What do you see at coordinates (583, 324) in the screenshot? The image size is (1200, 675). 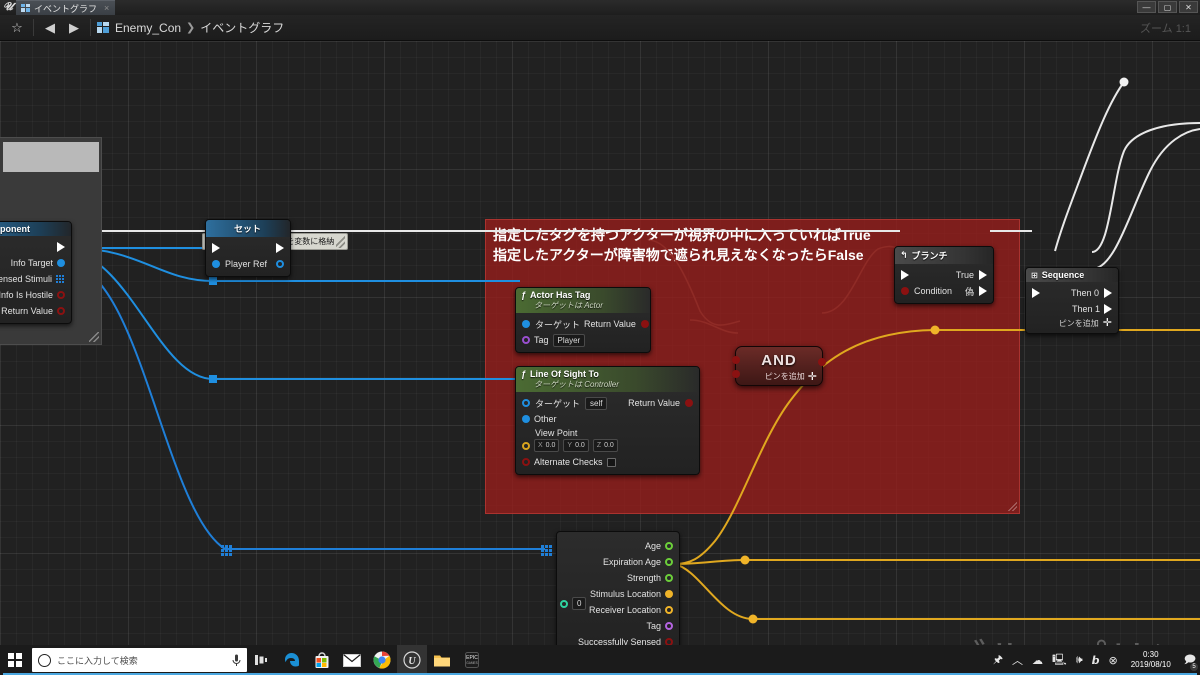 I see `pin-row: ターゲット Return Value` at bounding box center [583, 324].